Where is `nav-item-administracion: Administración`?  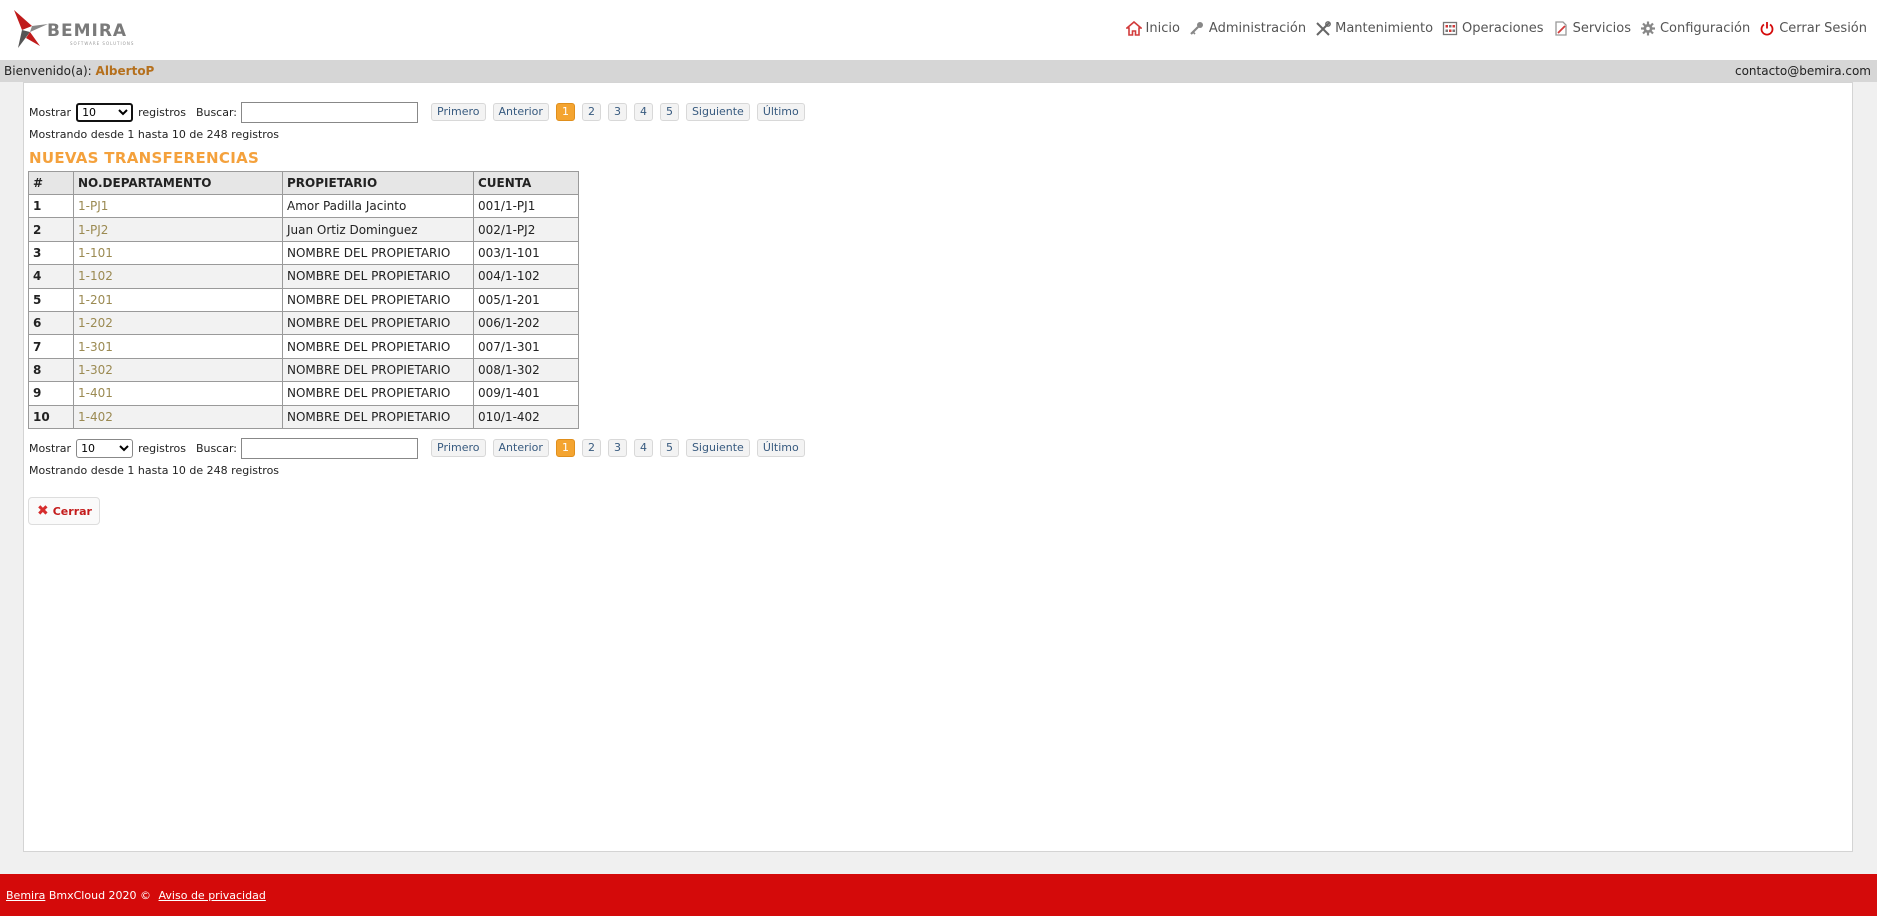
nav-item-administracion: Administración is located at coordinates (1247, 28).